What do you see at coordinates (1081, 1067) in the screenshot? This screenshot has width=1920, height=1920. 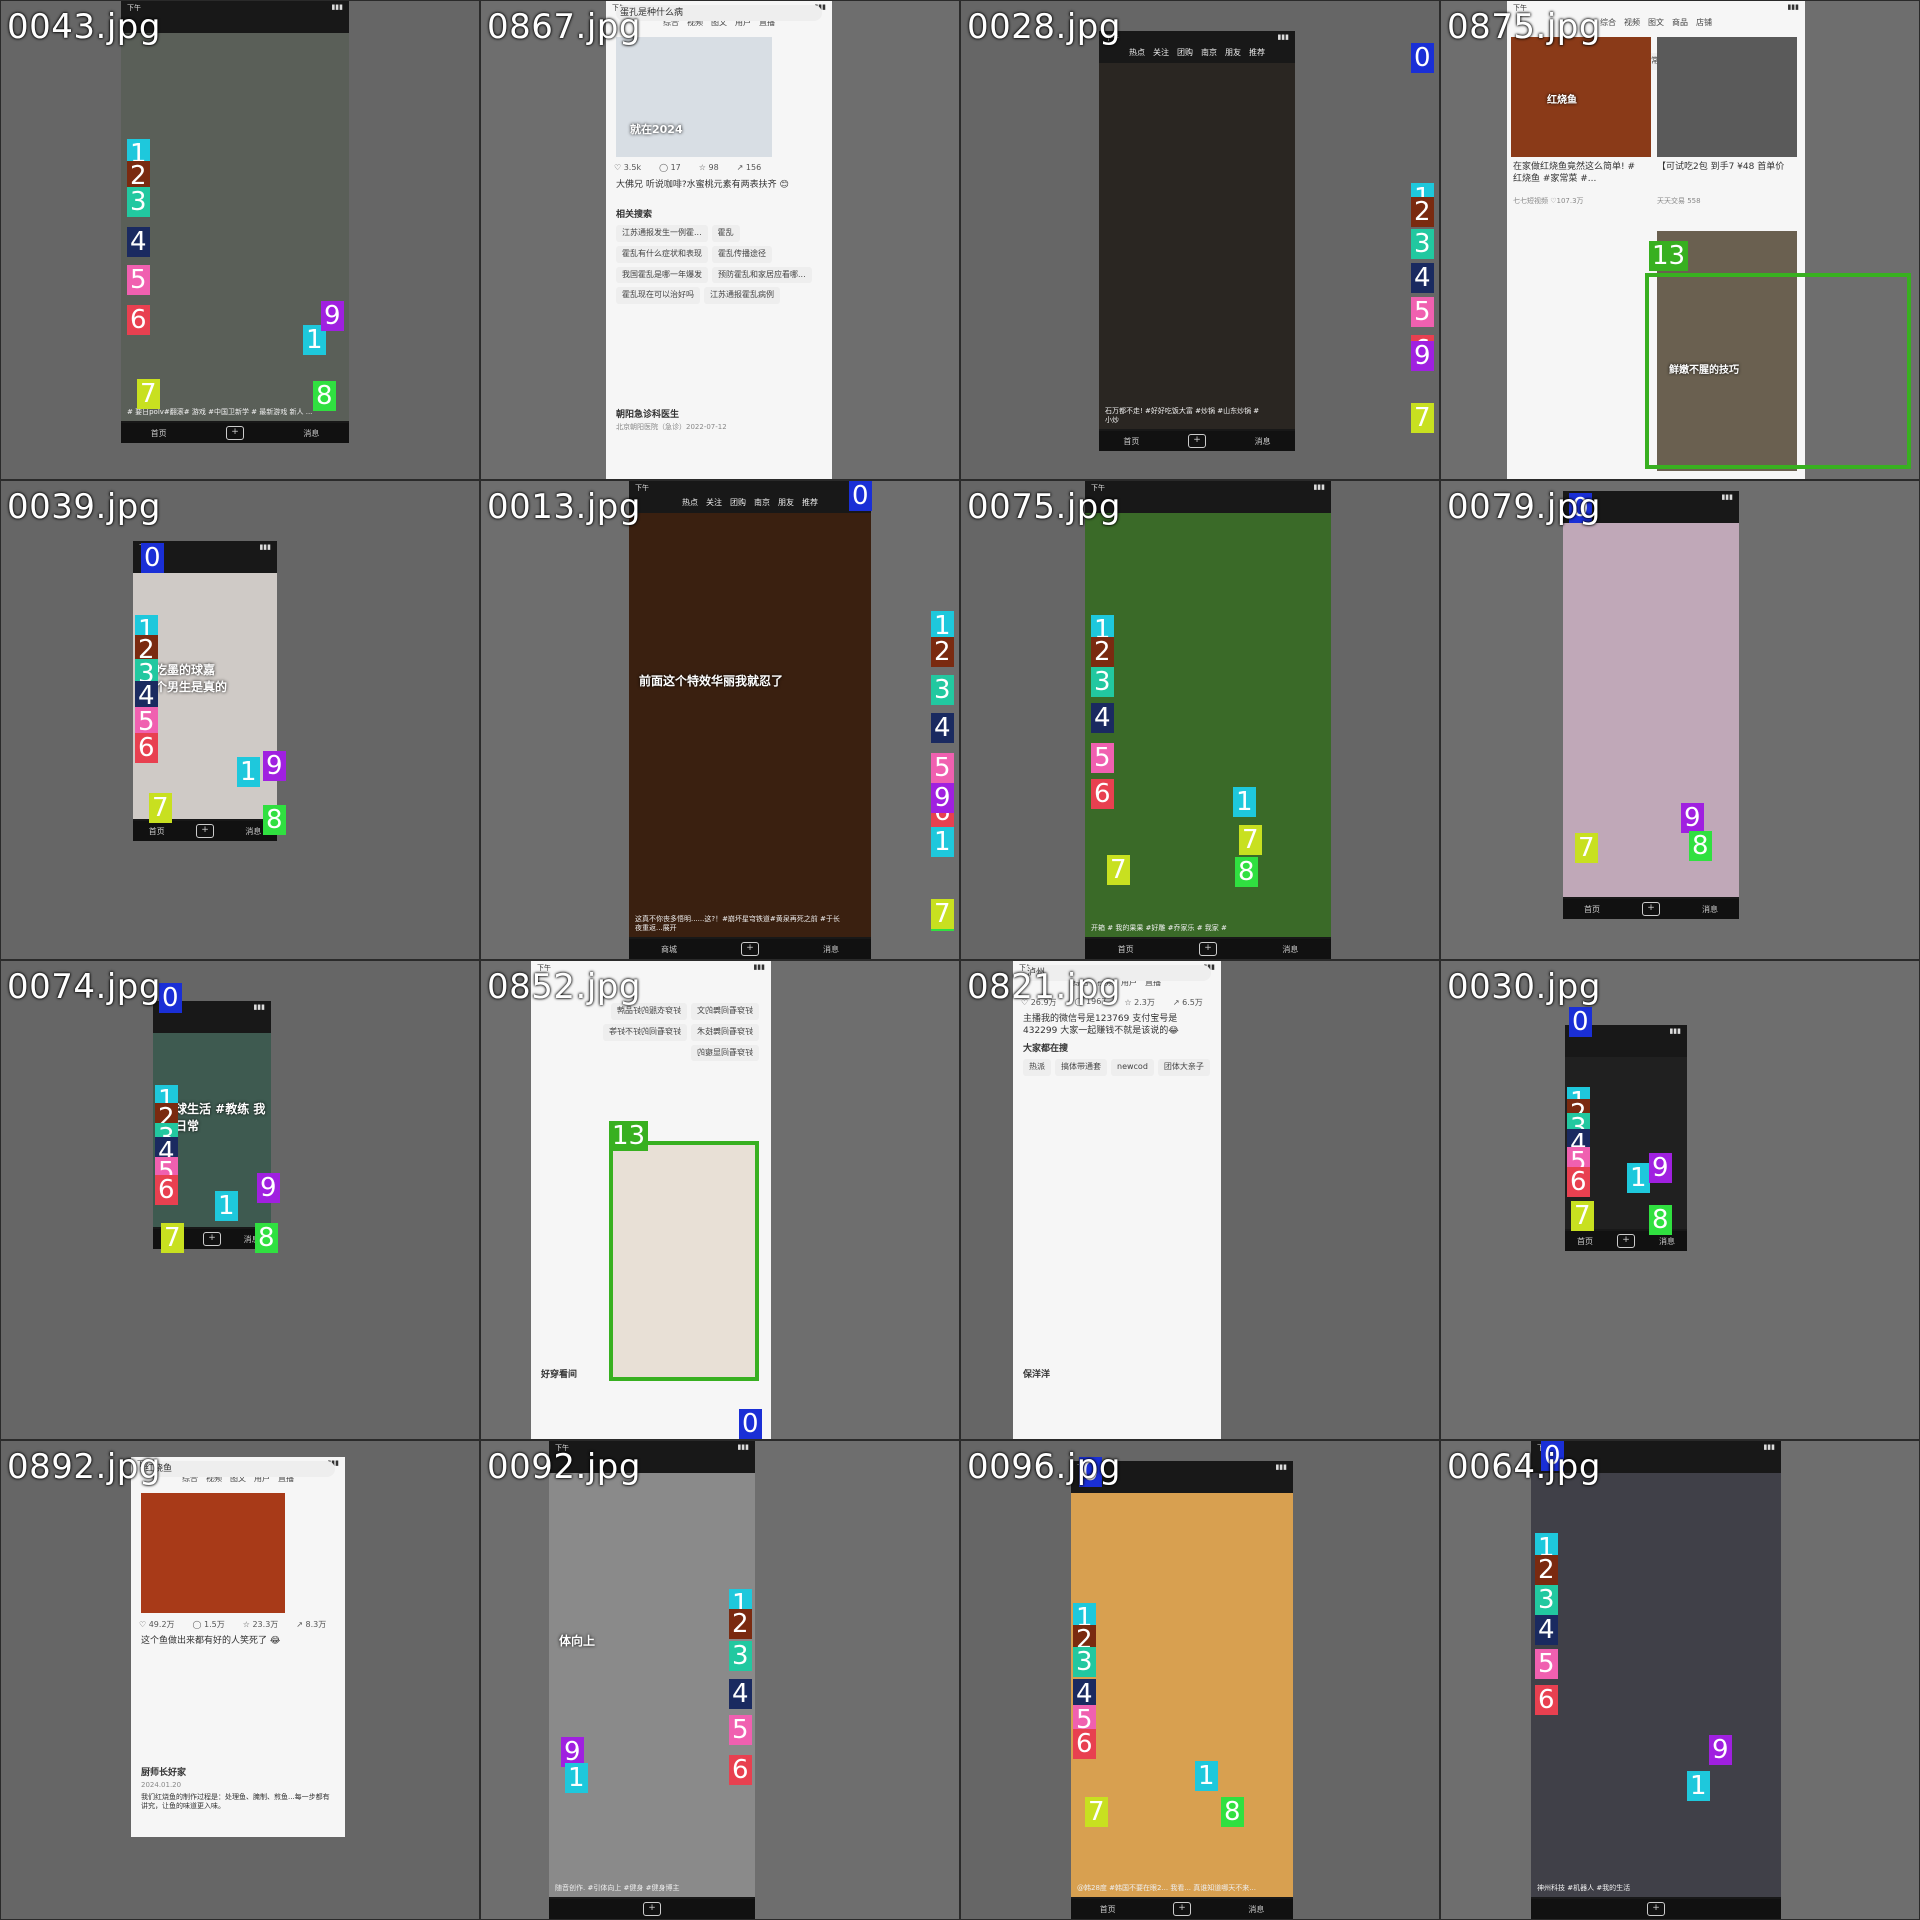 I see `related-search-chip: 搞体带通套` at bounding box center [1081, 1067].